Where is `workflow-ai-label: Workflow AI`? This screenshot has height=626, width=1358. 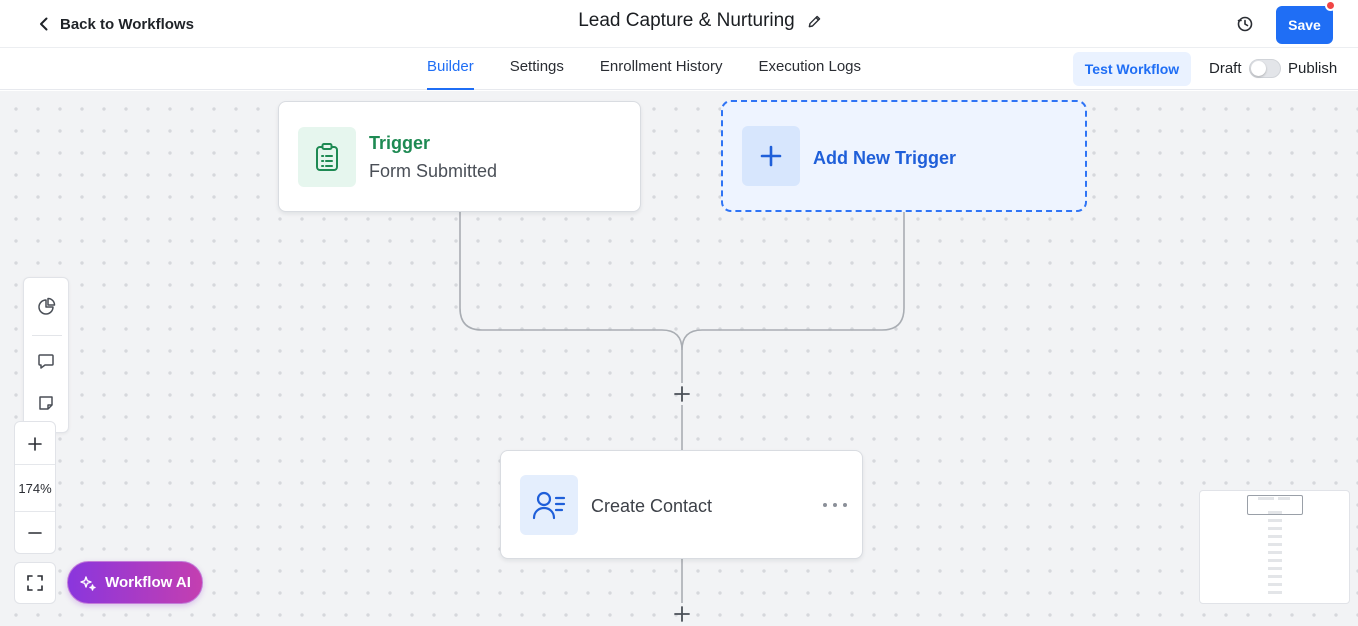
workflow-ai-label: Workflow AI is located at coordinates (148, 582).